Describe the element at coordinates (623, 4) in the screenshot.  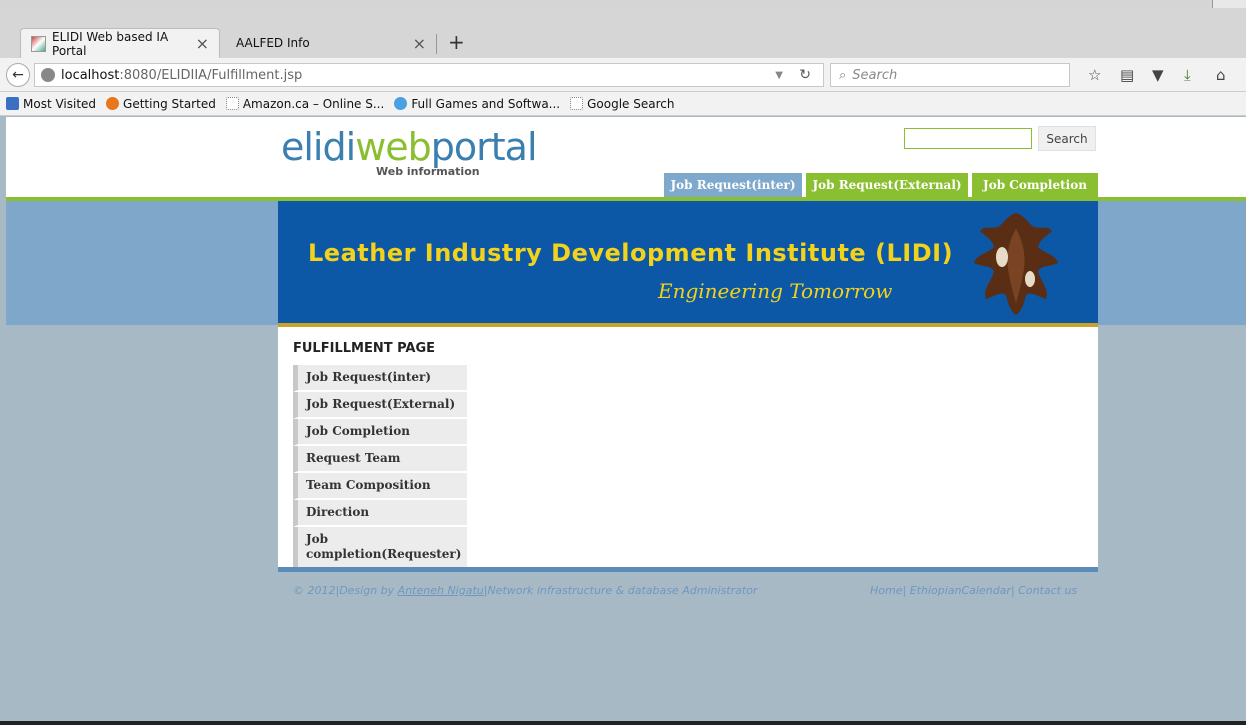
I see `browser-menubar` at that location.